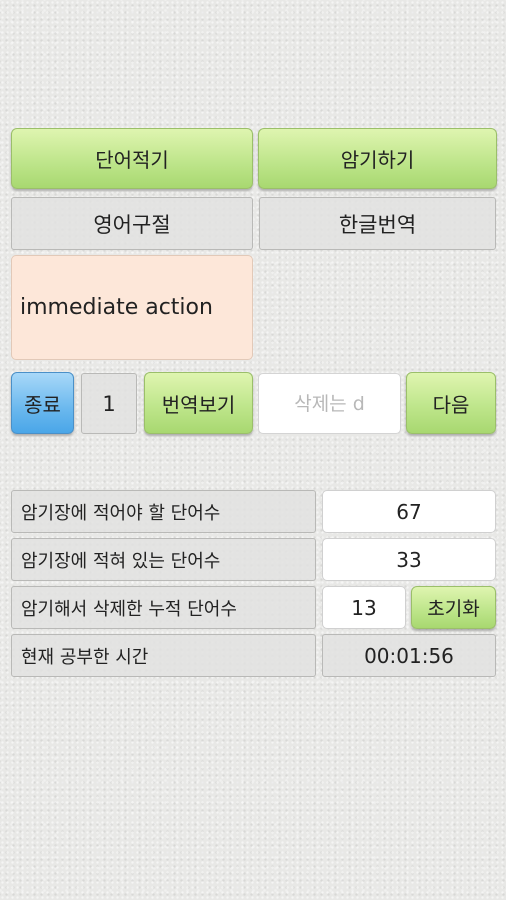  What do you see at coordinates (163, 607) in the screenshot?
I see `deleted-words-label: 암기해서 삭제한 누적 단어수` at bounding box center [163, 607].